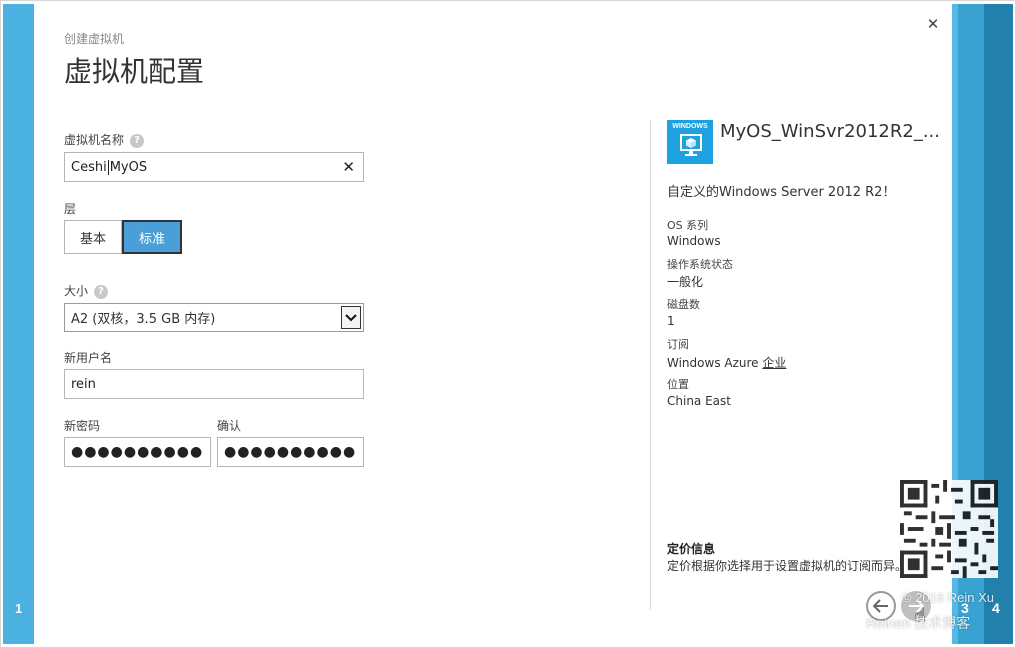 This screenshot has height=648, width=1016. I want to click on meta-key-subscription: 订阅, so click(678, 344).